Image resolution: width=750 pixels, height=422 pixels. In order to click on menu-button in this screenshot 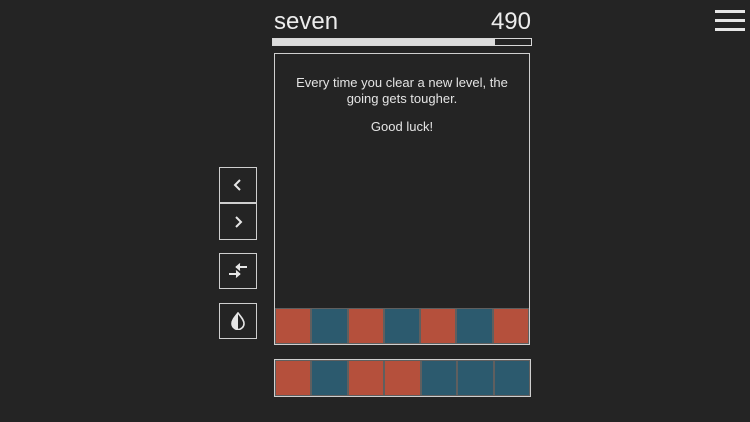, I will do `click(730, 21)`.